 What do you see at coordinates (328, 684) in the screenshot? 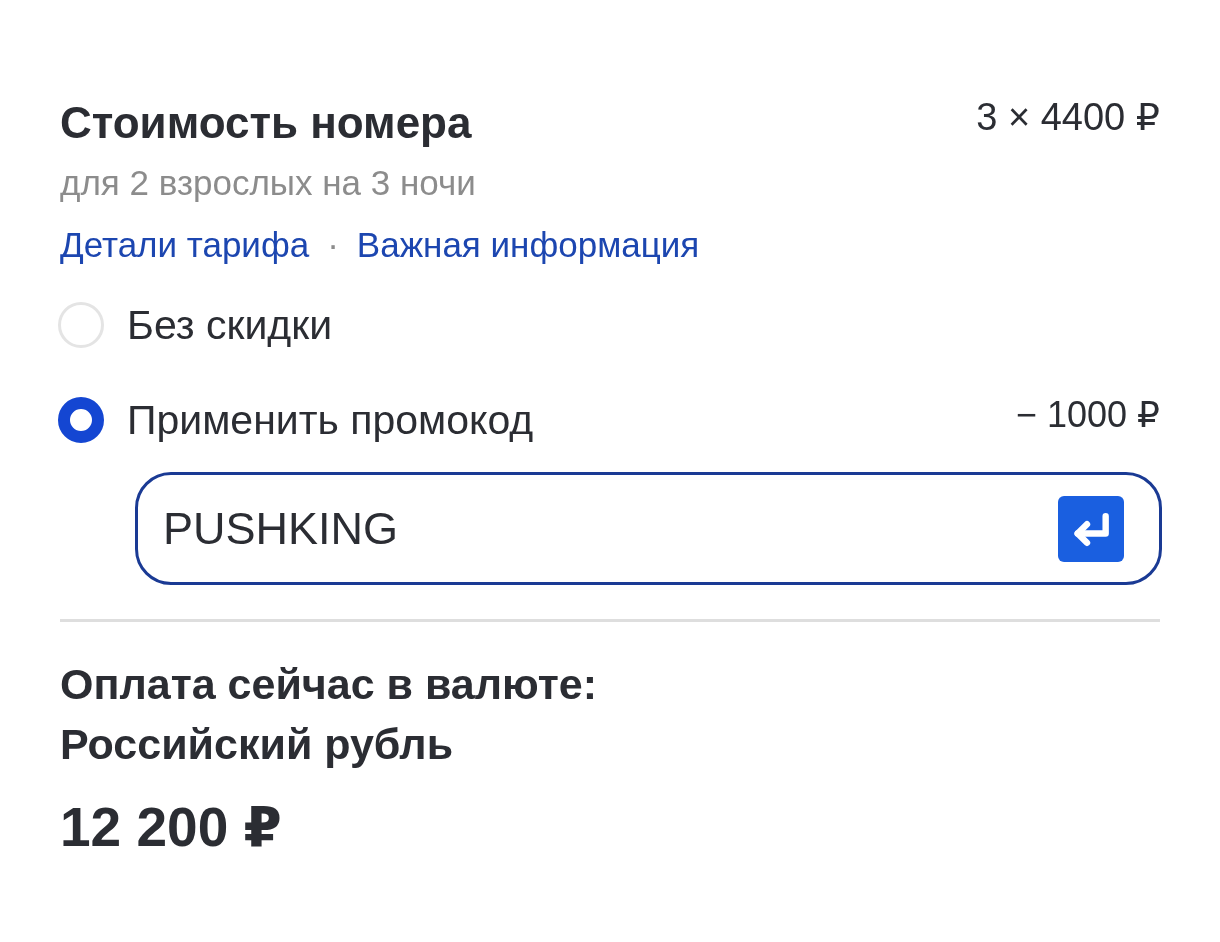
I see `payment-label: Оплата сейчас в валюте:` at bounding box center [328, 684].